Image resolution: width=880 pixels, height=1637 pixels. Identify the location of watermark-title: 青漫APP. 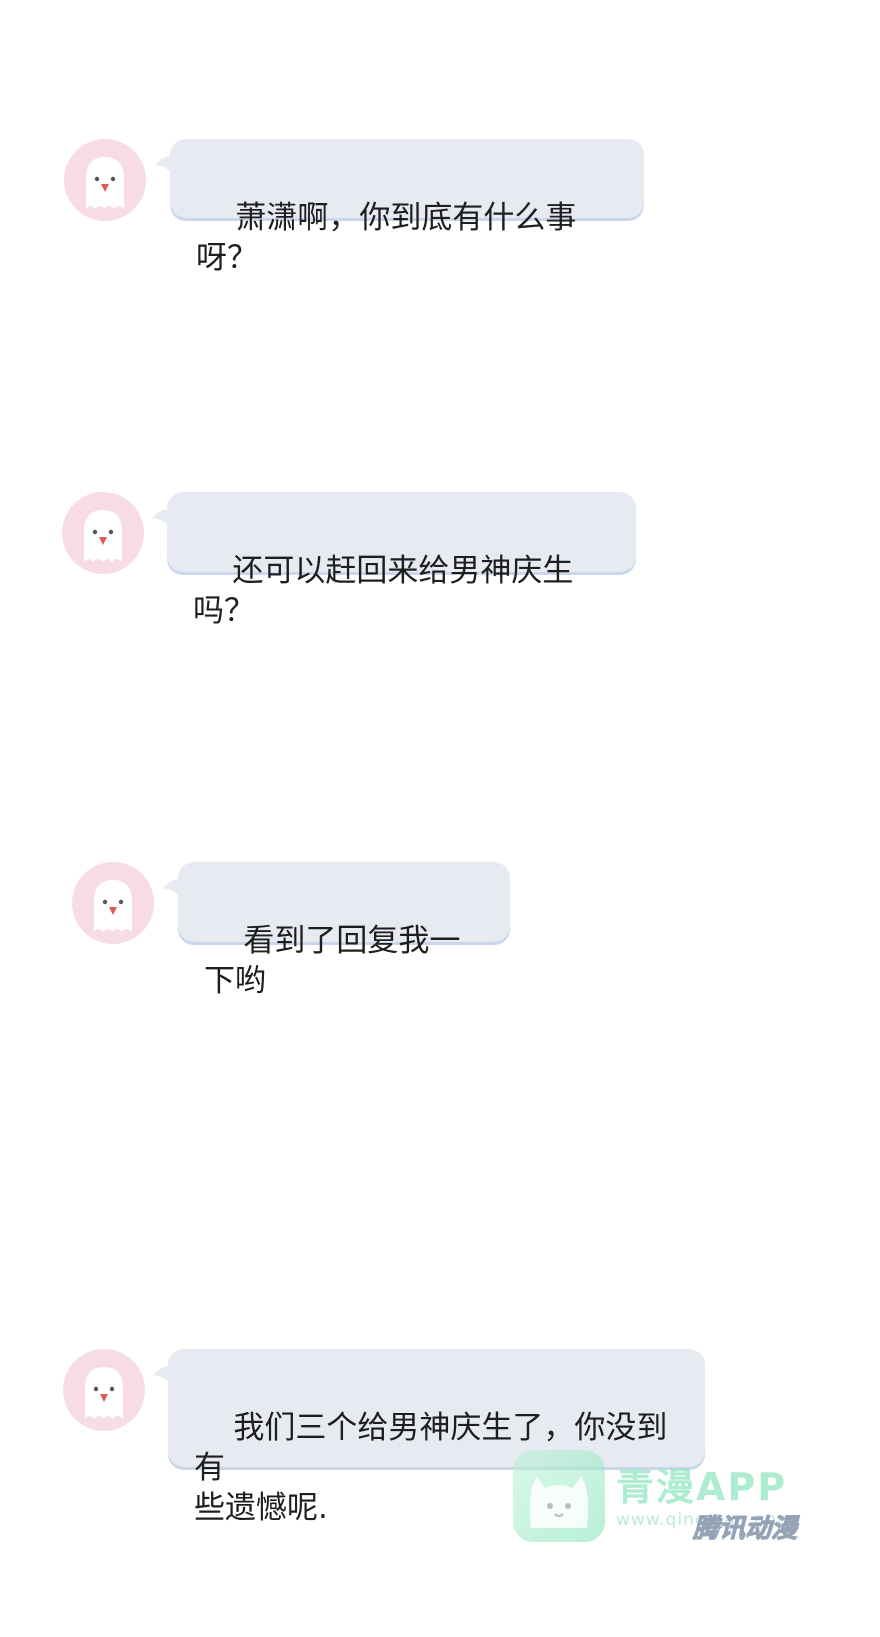
(702, 1487).